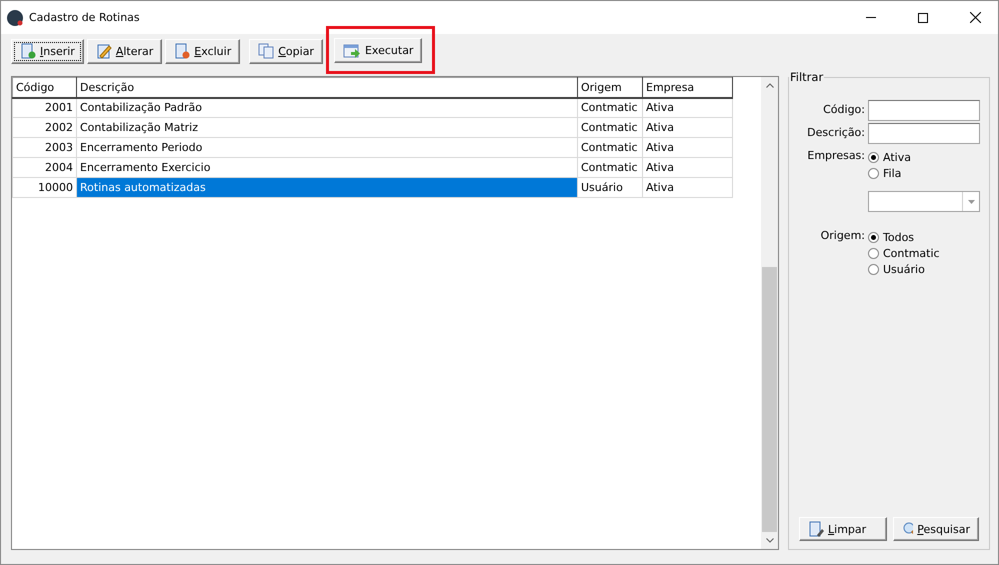 This screenshot has height=565, width=999. Describe the element at coordinates (889, 173) in the screenshot. I see `radio-option: Fila` at that location.